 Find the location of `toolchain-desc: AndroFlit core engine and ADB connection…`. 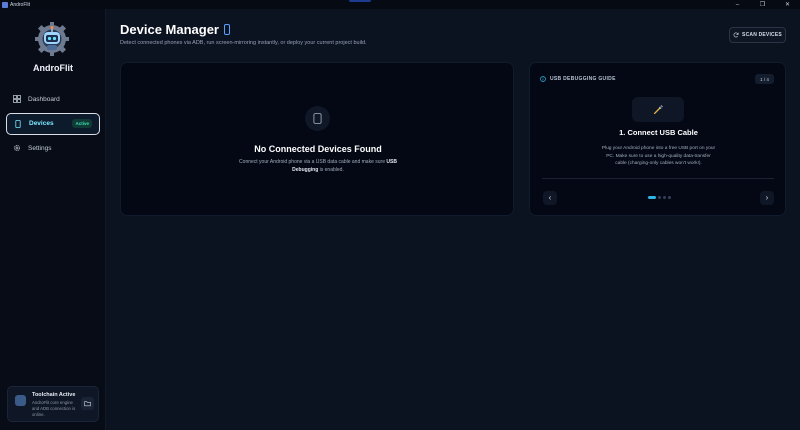

toolchain-desc: AndroFlit core engine and ADB connection… is located at coordinates (54, 408).